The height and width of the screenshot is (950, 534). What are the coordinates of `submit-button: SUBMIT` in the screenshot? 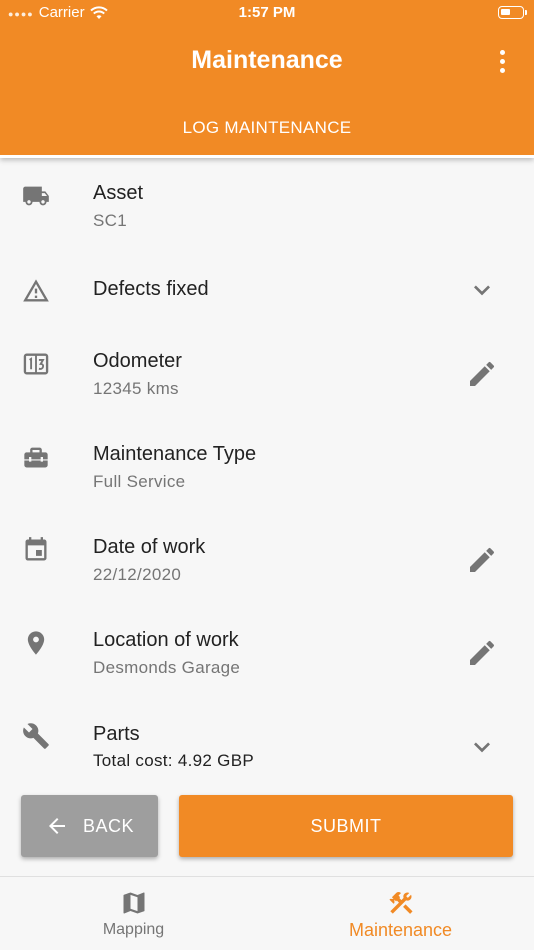 It's located at (346, 826).